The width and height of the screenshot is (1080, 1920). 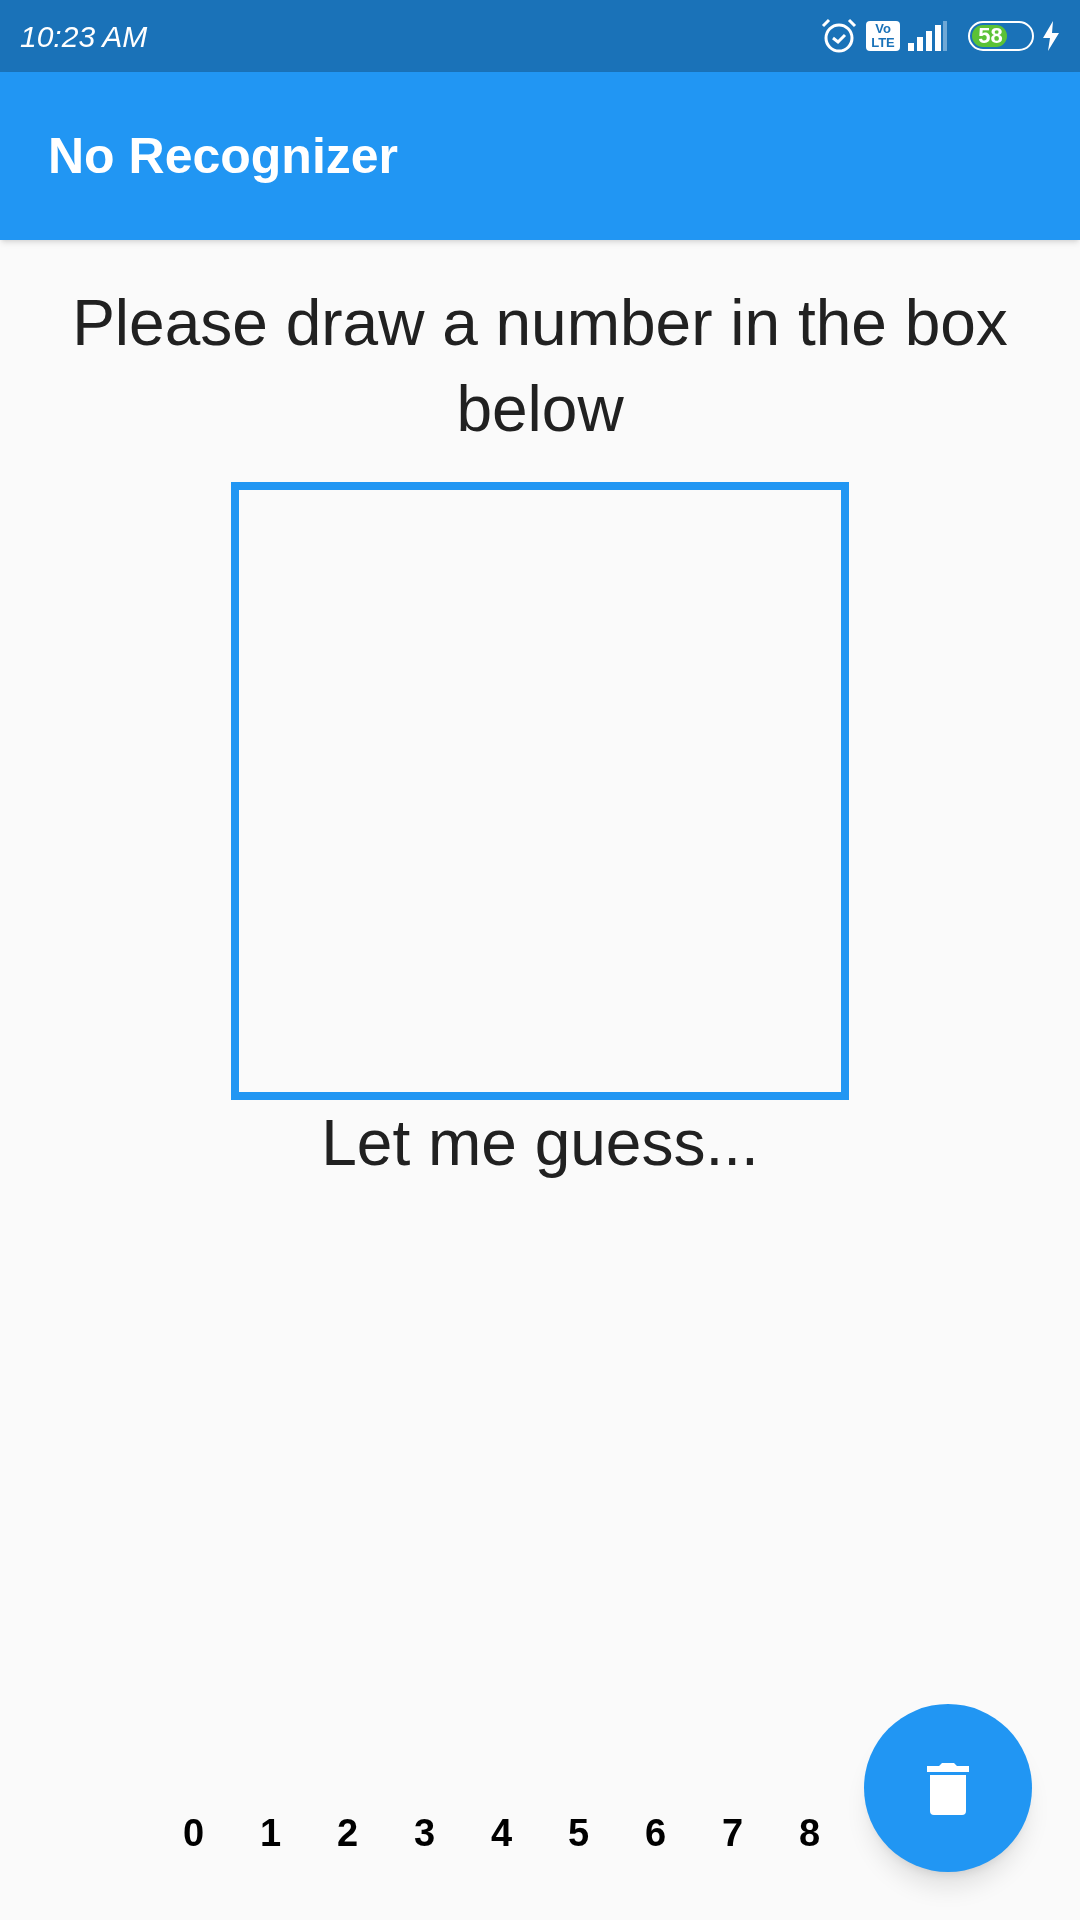 What do you see at coordinates (883, 36) in the screenshot?
I see `volte-icon: Vo LTE` at bounding box center [883, 36].